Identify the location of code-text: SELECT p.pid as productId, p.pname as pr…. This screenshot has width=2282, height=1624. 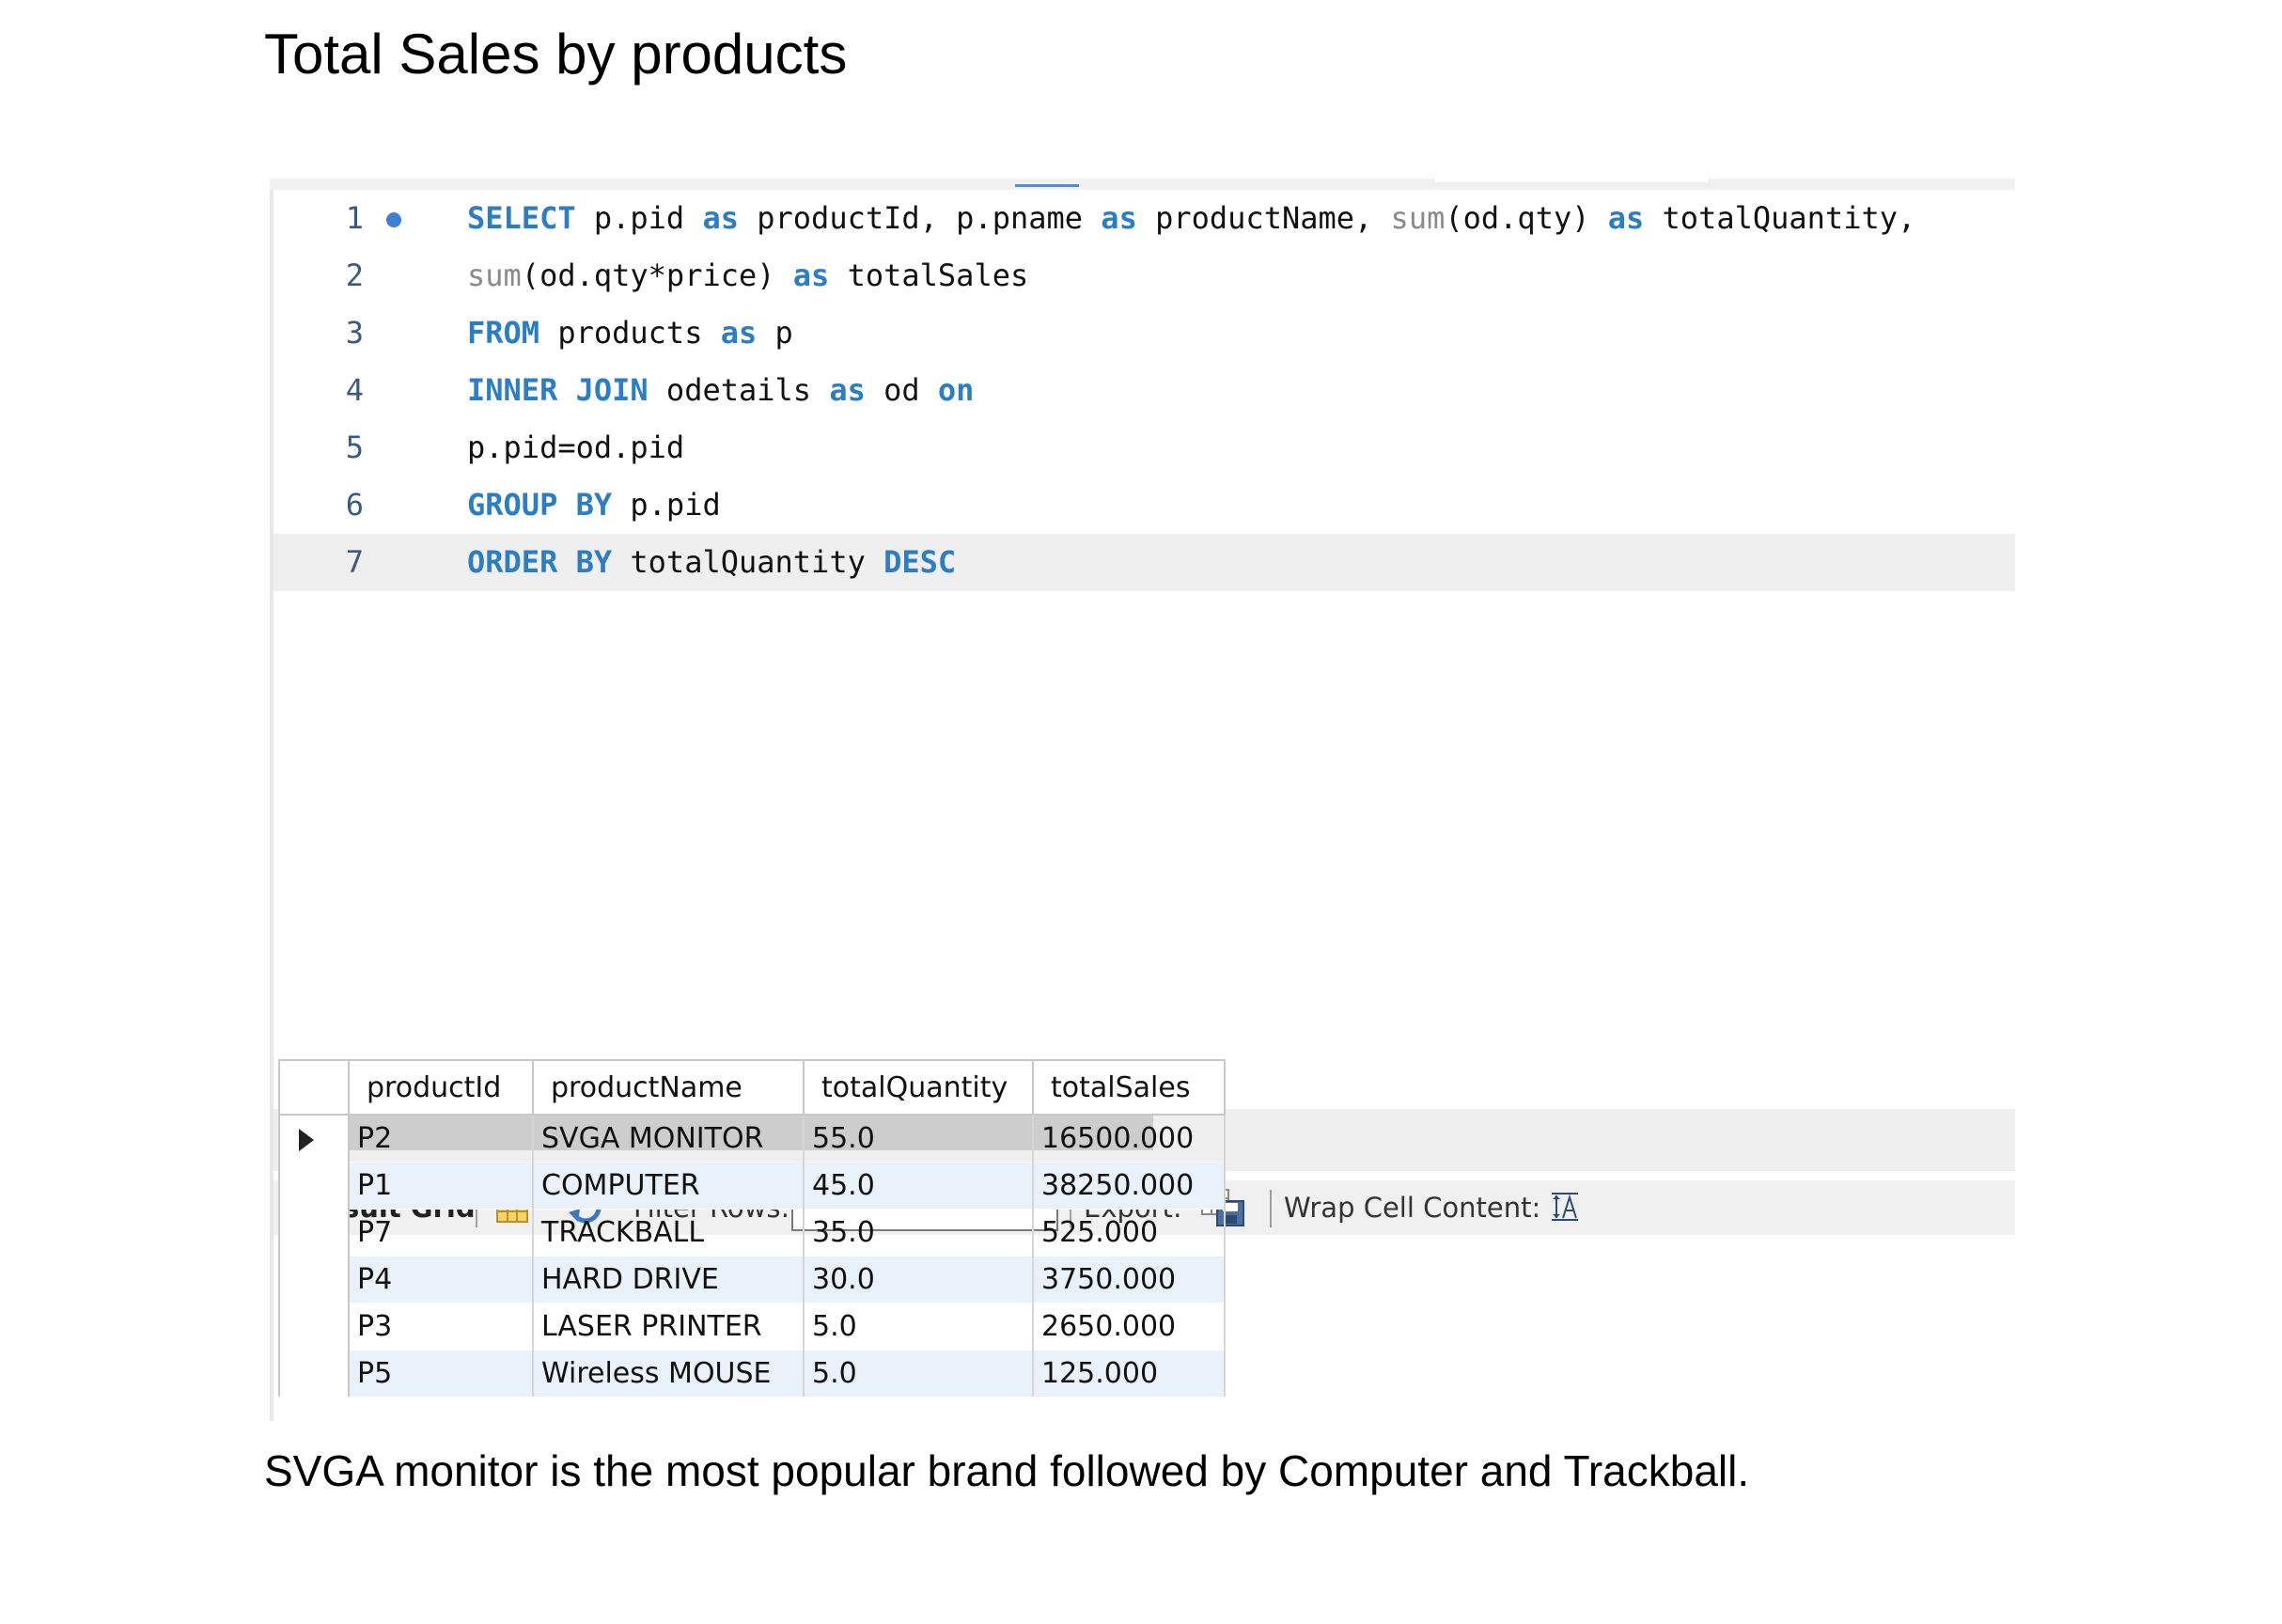
(1191, 218).